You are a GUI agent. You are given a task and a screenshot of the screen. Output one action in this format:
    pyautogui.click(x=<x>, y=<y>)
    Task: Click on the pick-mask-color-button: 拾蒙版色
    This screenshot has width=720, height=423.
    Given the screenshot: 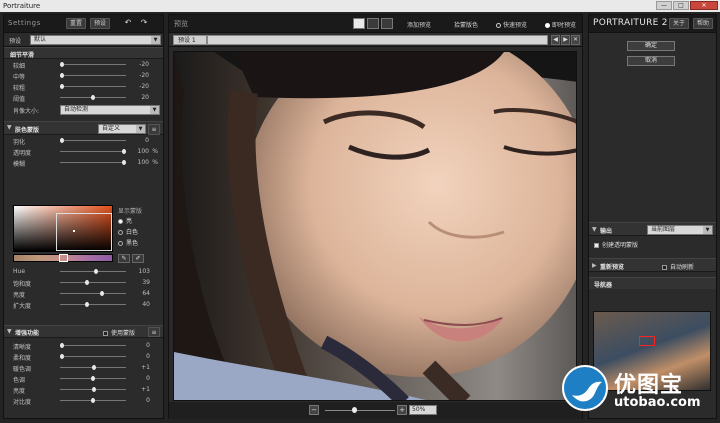 What is the action you would take?
    pyautogui.click(x=466, y=24)
    